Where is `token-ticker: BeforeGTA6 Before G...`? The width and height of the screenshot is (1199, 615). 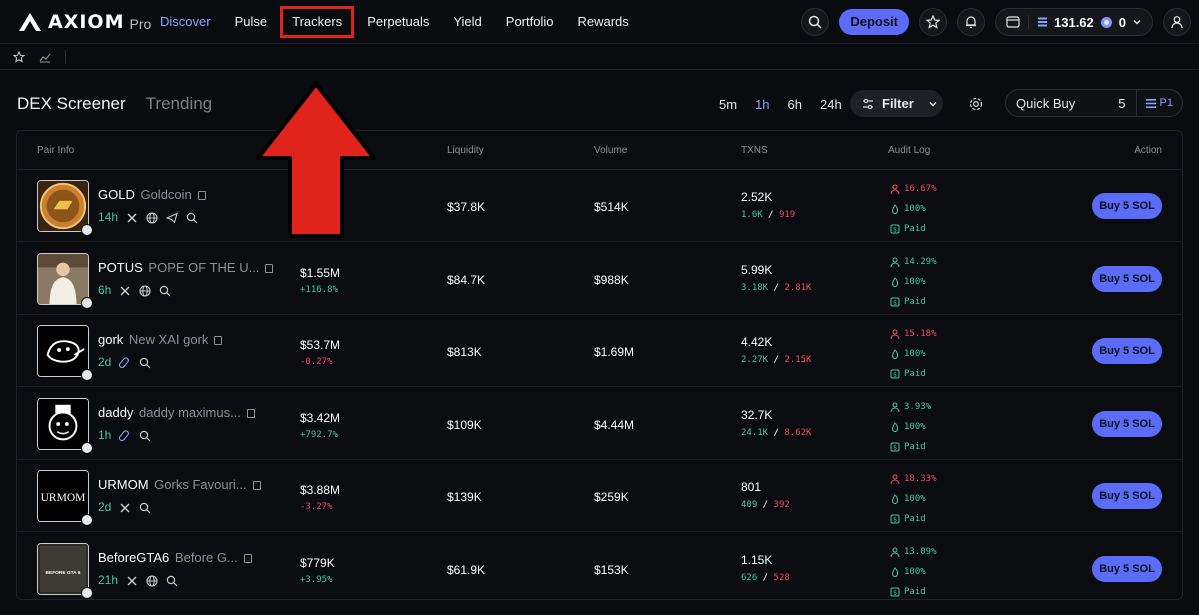
token-ticker: BeforeGTA6 Before G... is located at coordinates (175, 557).